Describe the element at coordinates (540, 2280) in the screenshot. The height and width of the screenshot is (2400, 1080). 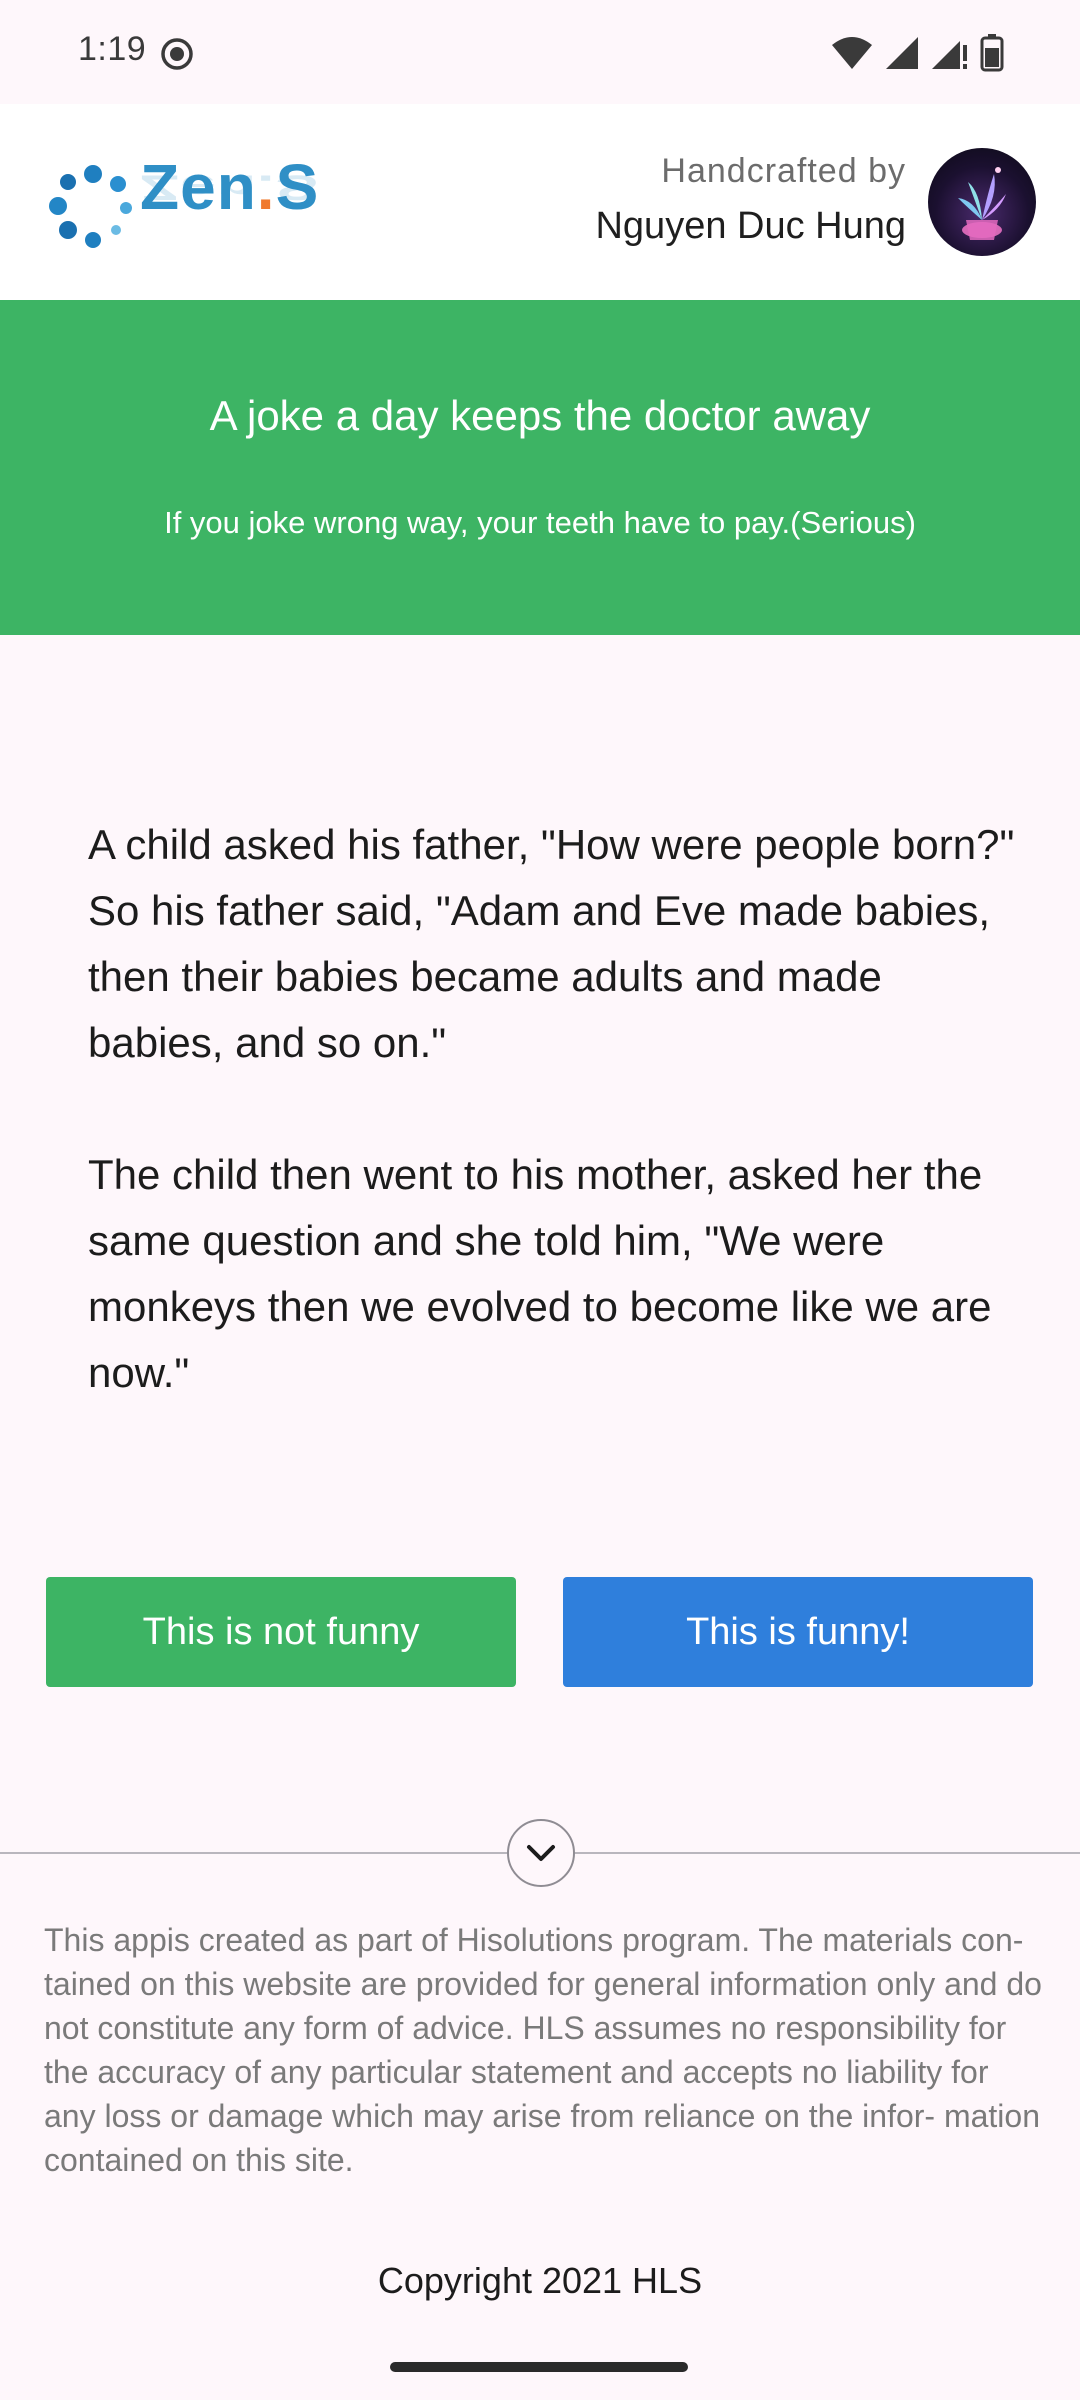
I see `copyright-text: Copyright 2021 HLS` at that location.